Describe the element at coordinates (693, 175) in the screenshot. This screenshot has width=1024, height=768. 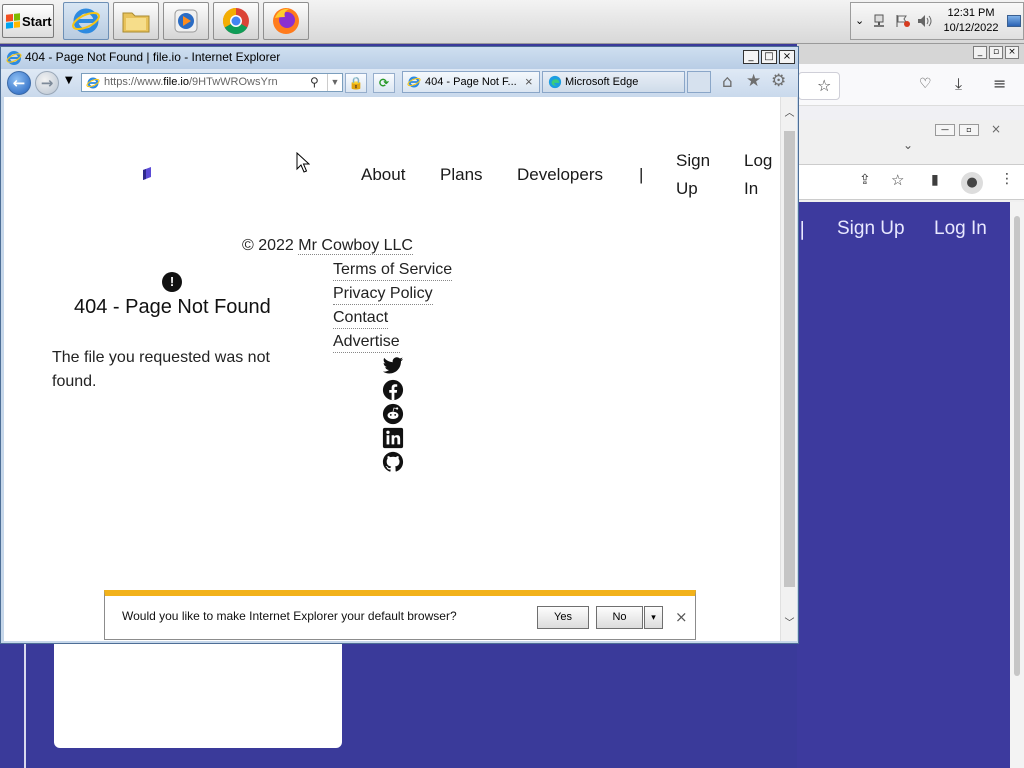
I see `nav-sign-up-link: Sign Up` at that location.